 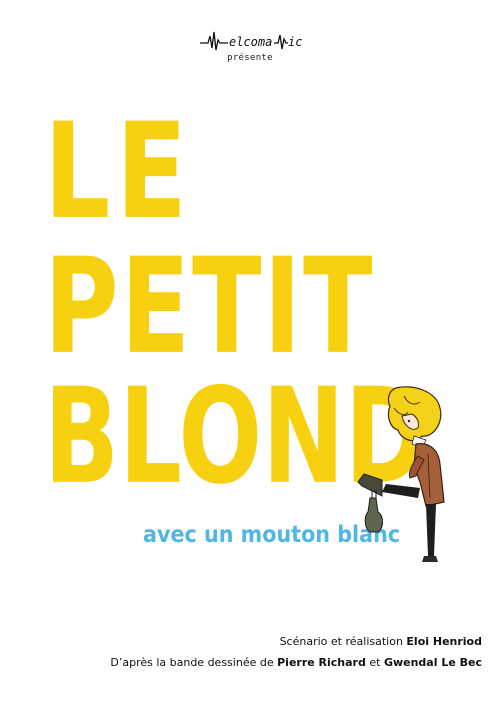 I want to click on svg-text: elcoma, so click(x=250, y=42).